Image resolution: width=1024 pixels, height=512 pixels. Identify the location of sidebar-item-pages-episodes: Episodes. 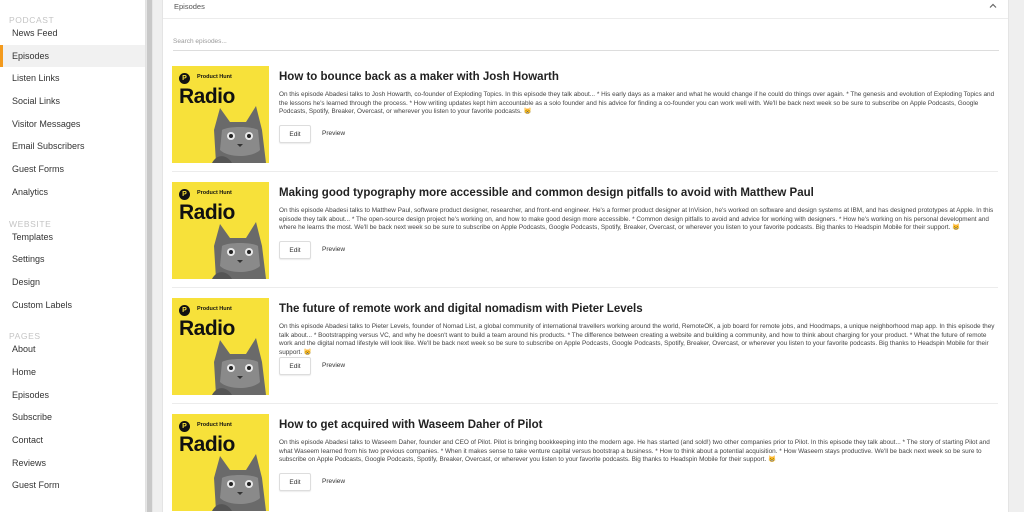
(72, 395).